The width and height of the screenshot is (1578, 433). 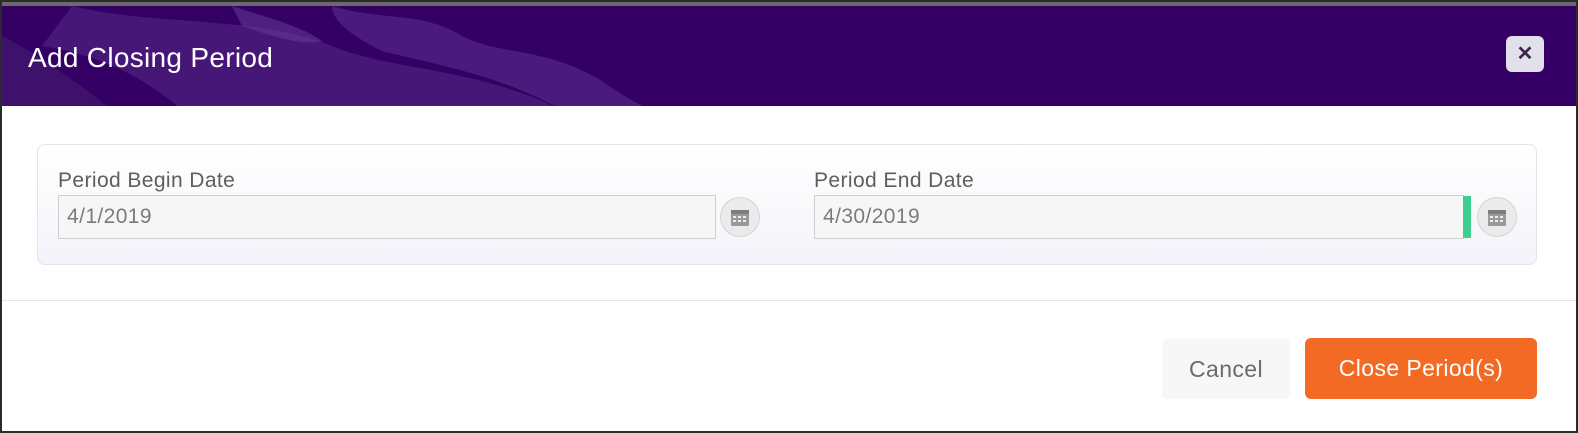 I want to click on dialog-title: Add Closing Period, so click(x=151, y=57).